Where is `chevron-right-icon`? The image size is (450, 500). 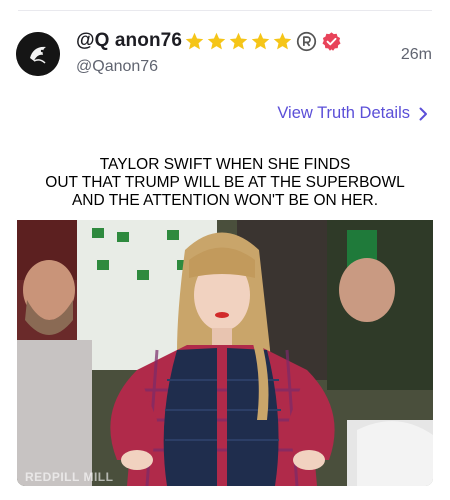
chevron-right-icon is located at coordinates (423, 113).